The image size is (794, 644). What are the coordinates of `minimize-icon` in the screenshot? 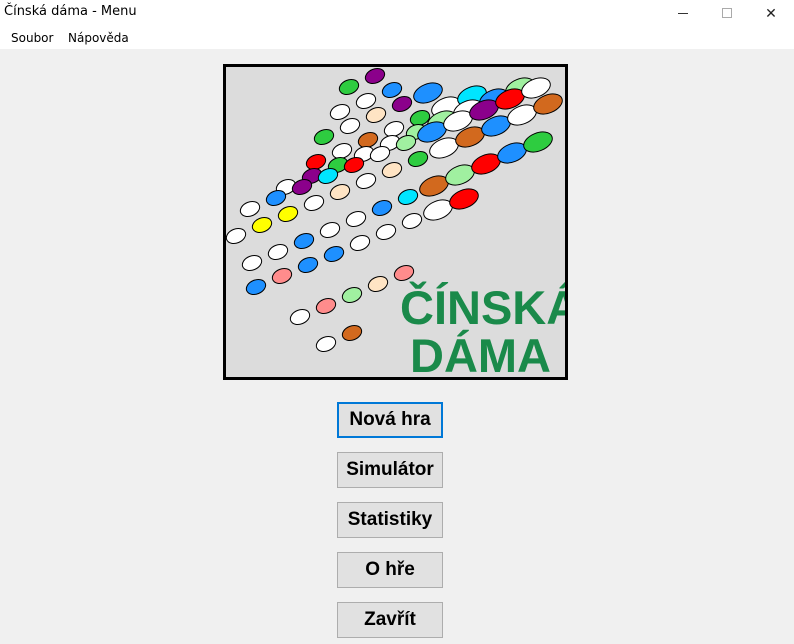 It's located at (683, 13).